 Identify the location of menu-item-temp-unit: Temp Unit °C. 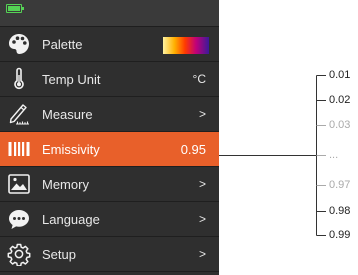
(109, 79).